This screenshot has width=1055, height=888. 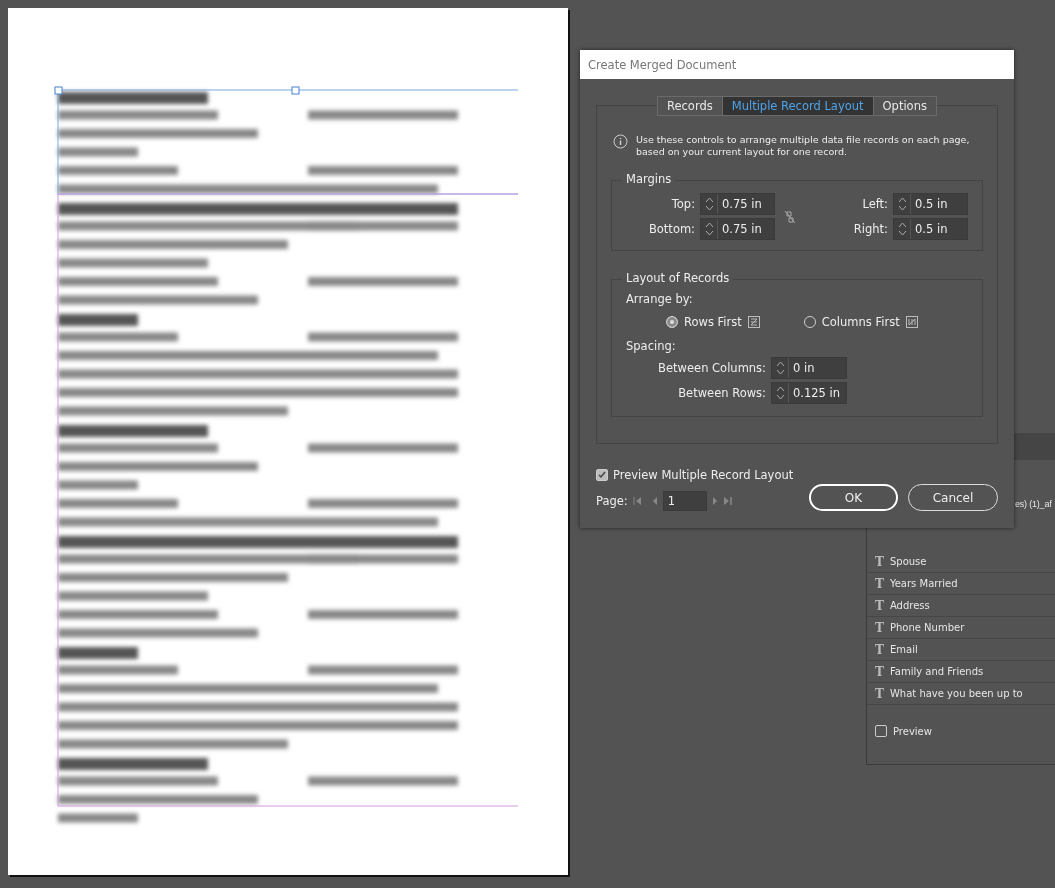 What do you see at coordinates (722, 393) in the screenshot?
I see `field-label: Between Rows:` at bounding box center [722, 393].